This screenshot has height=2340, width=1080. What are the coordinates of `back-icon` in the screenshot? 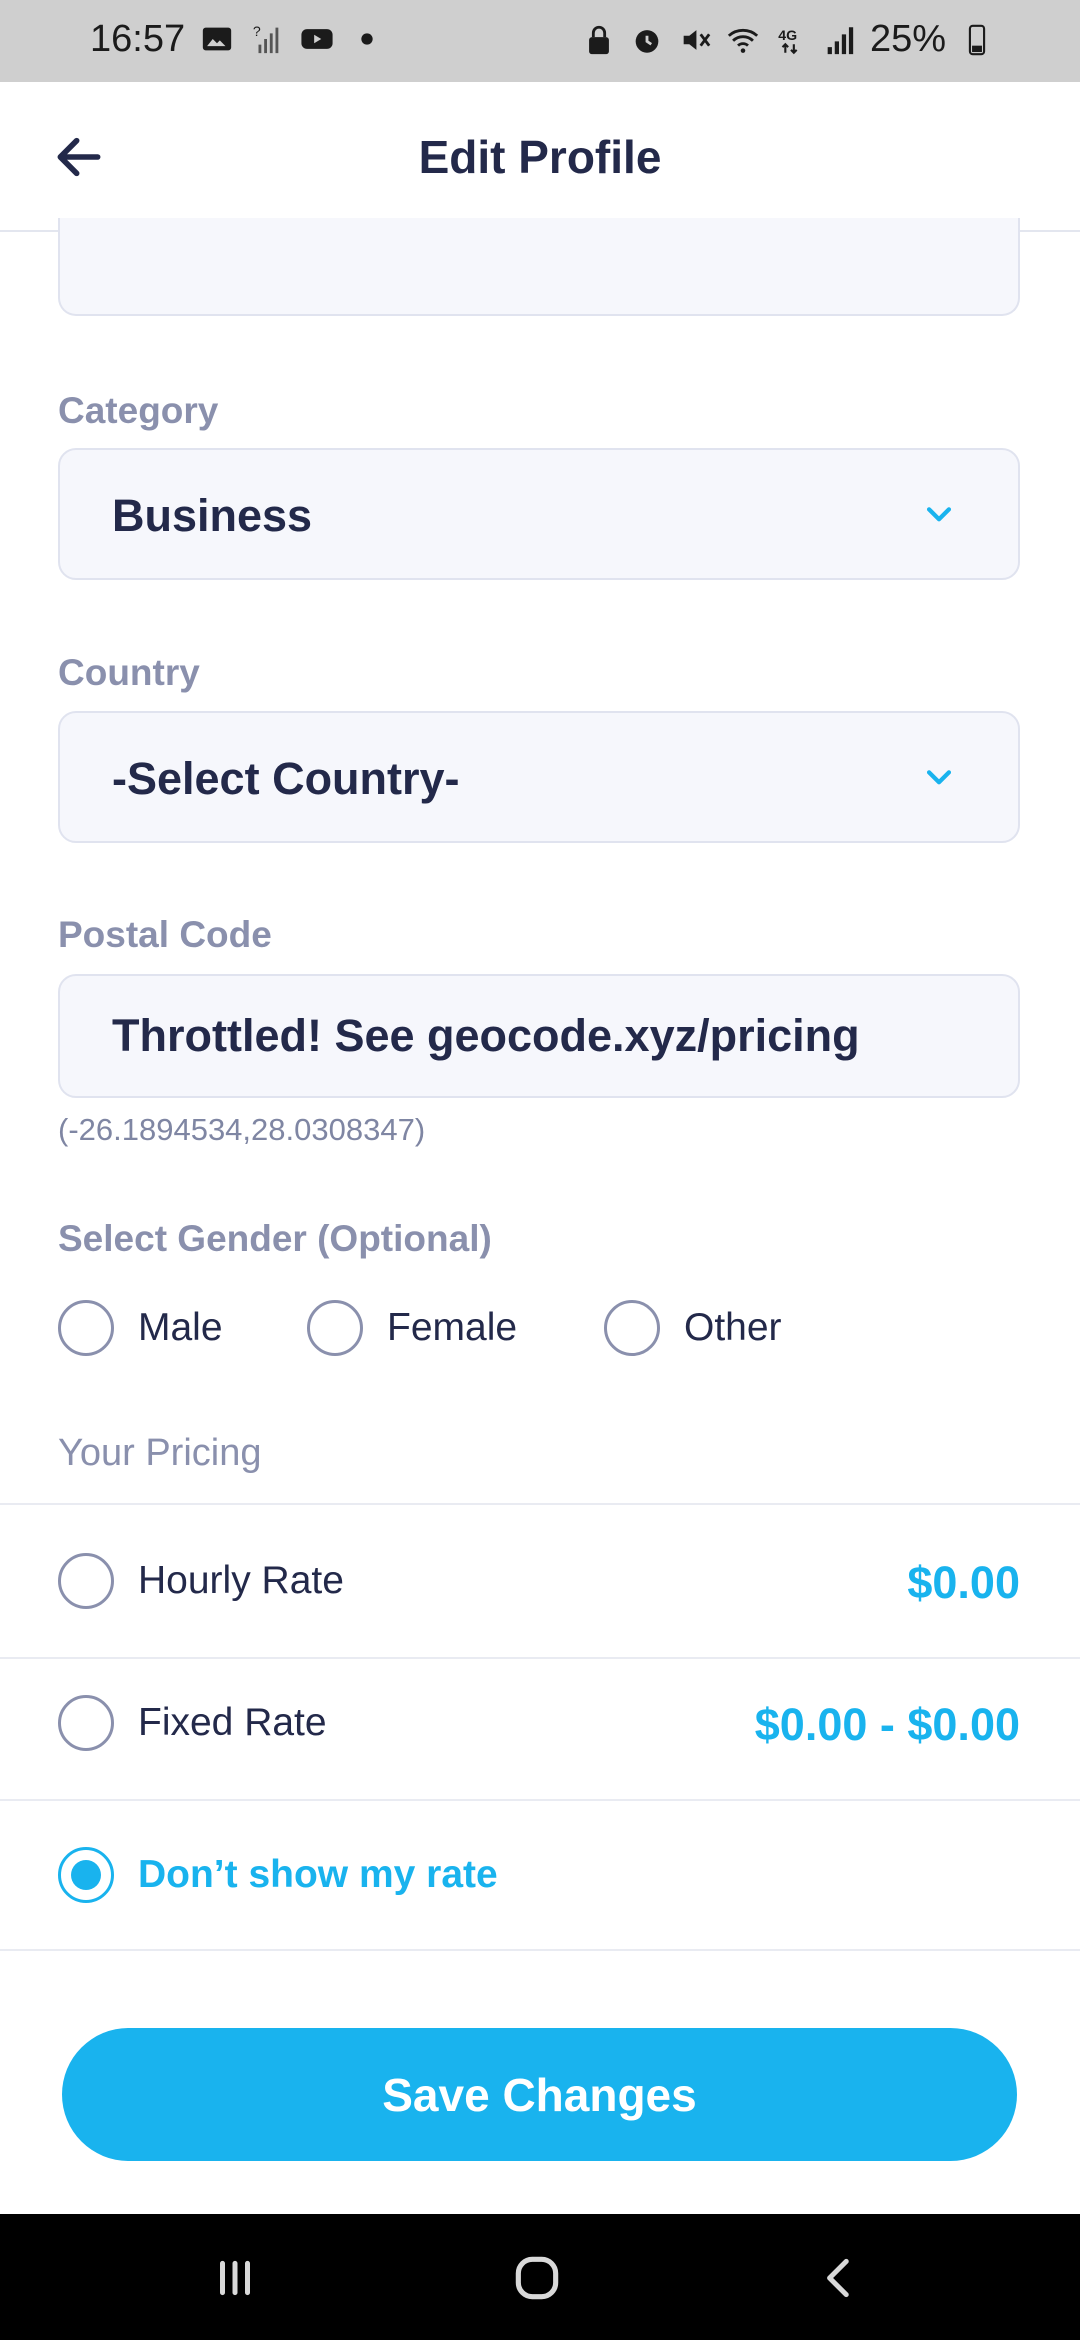 It's located at (838, 2278).